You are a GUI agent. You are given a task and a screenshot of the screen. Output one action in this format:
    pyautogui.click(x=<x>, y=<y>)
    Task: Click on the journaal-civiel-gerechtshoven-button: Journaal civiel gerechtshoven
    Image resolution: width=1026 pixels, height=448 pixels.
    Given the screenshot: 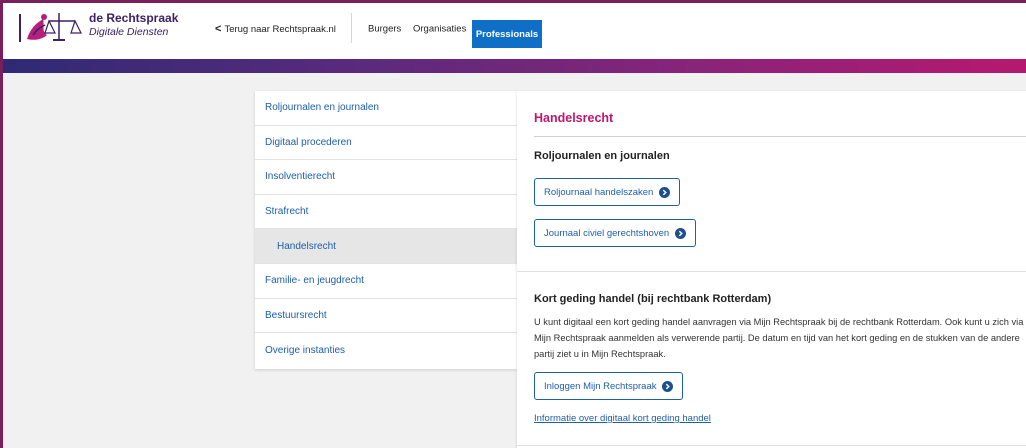 What is the action you would take?
    pyautogui.click(x=615, y=233)
    